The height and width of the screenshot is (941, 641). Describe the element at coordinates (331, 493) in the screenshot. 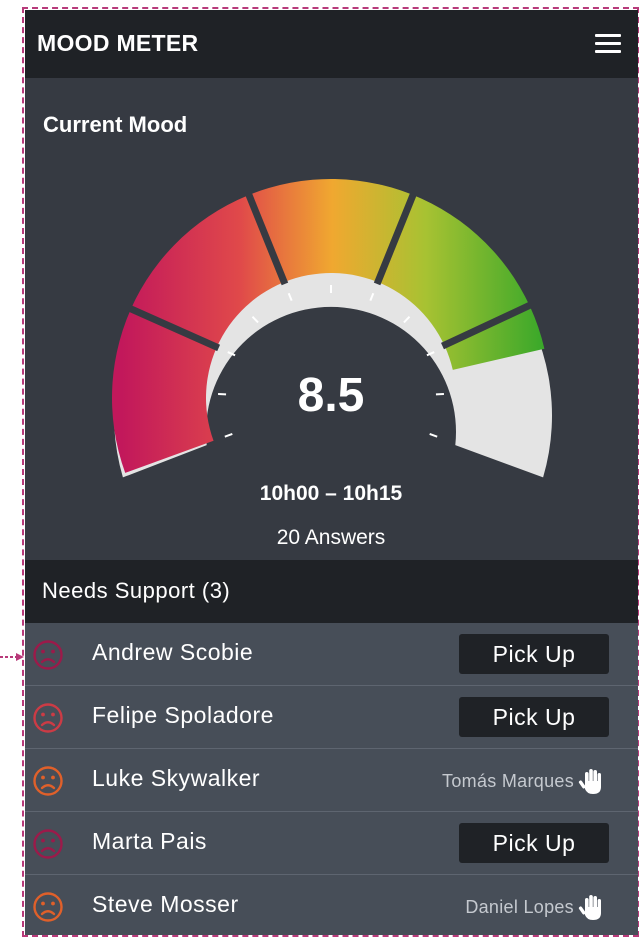

I see `time-range: 10h00 – 10h15` at that location.